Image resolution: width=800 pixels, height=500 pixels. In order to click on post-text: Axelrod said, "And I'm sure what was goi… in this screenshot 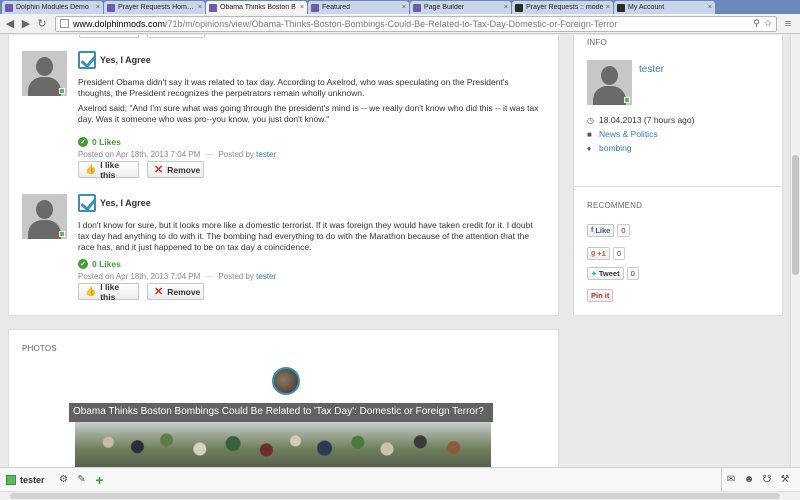, I will do `click(308, 113)`.